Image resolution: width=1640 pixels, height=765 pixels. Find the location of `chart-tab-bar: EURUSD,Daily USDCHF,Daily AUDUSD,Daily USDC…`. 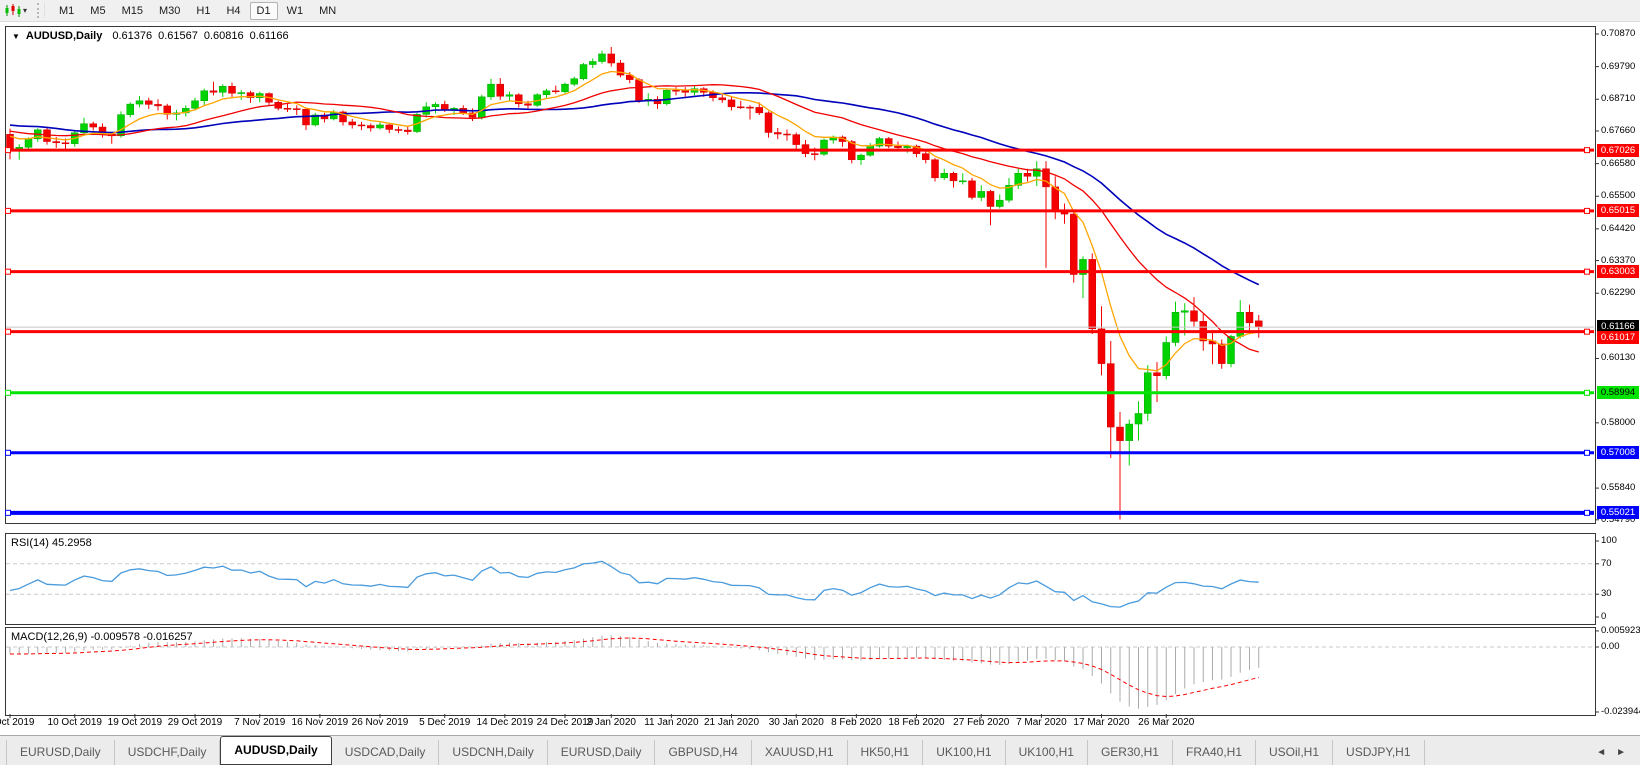

chart-tab-bar: EURUSD,Daily USDCHF,Daily AUDUSD,Daily USDC… is located at coordinates (820, 750).